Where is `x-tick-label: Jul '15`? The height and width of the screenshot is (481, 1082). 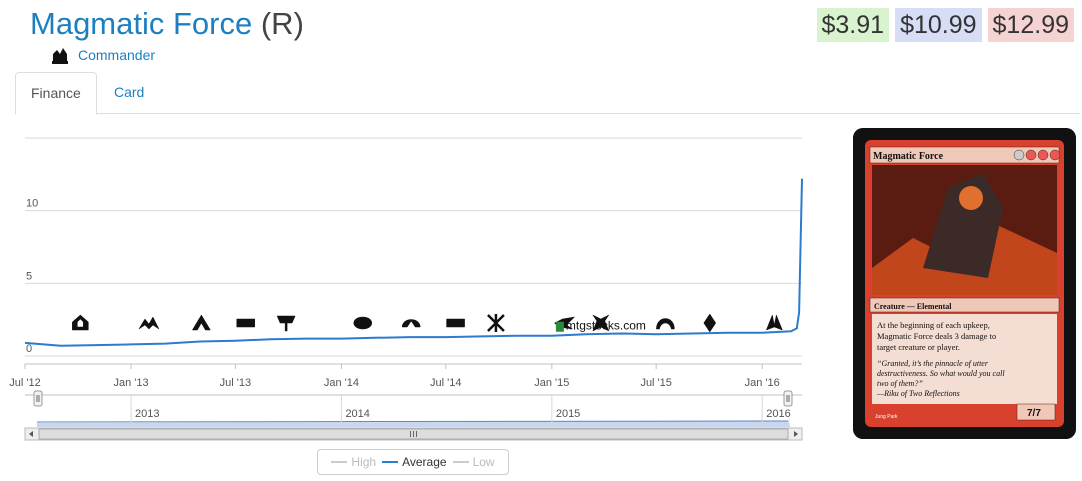 x-tick-label: Jul '15 is located at coordinates (655, 383).